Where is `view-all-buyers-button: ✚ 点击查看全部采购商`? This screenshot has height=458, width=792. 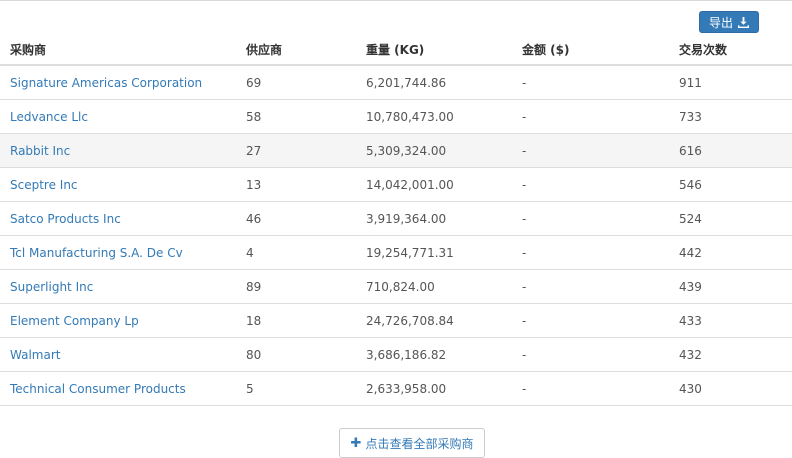 view-all-buyers-button: ✚ 点击查看全部采购商 is located at coordinates (412, 443).